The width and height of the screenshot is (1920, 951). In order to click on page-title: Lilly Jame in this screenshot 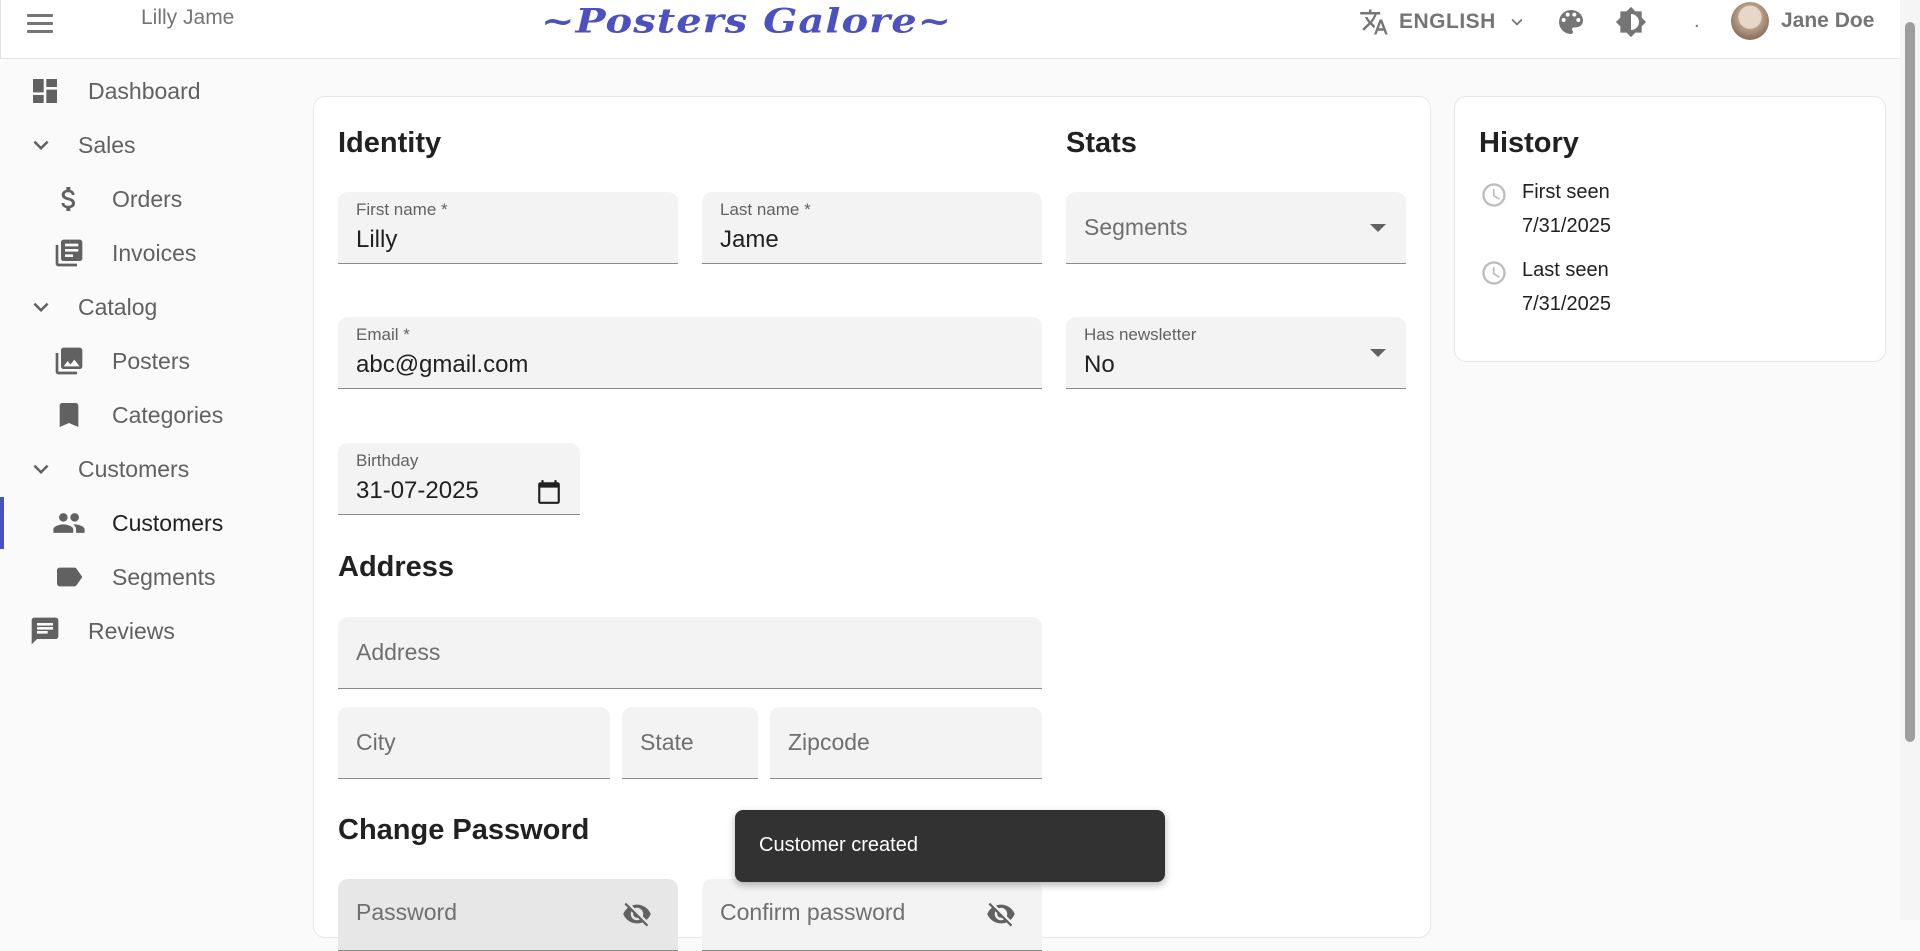, I will do `click(188, 17)`.